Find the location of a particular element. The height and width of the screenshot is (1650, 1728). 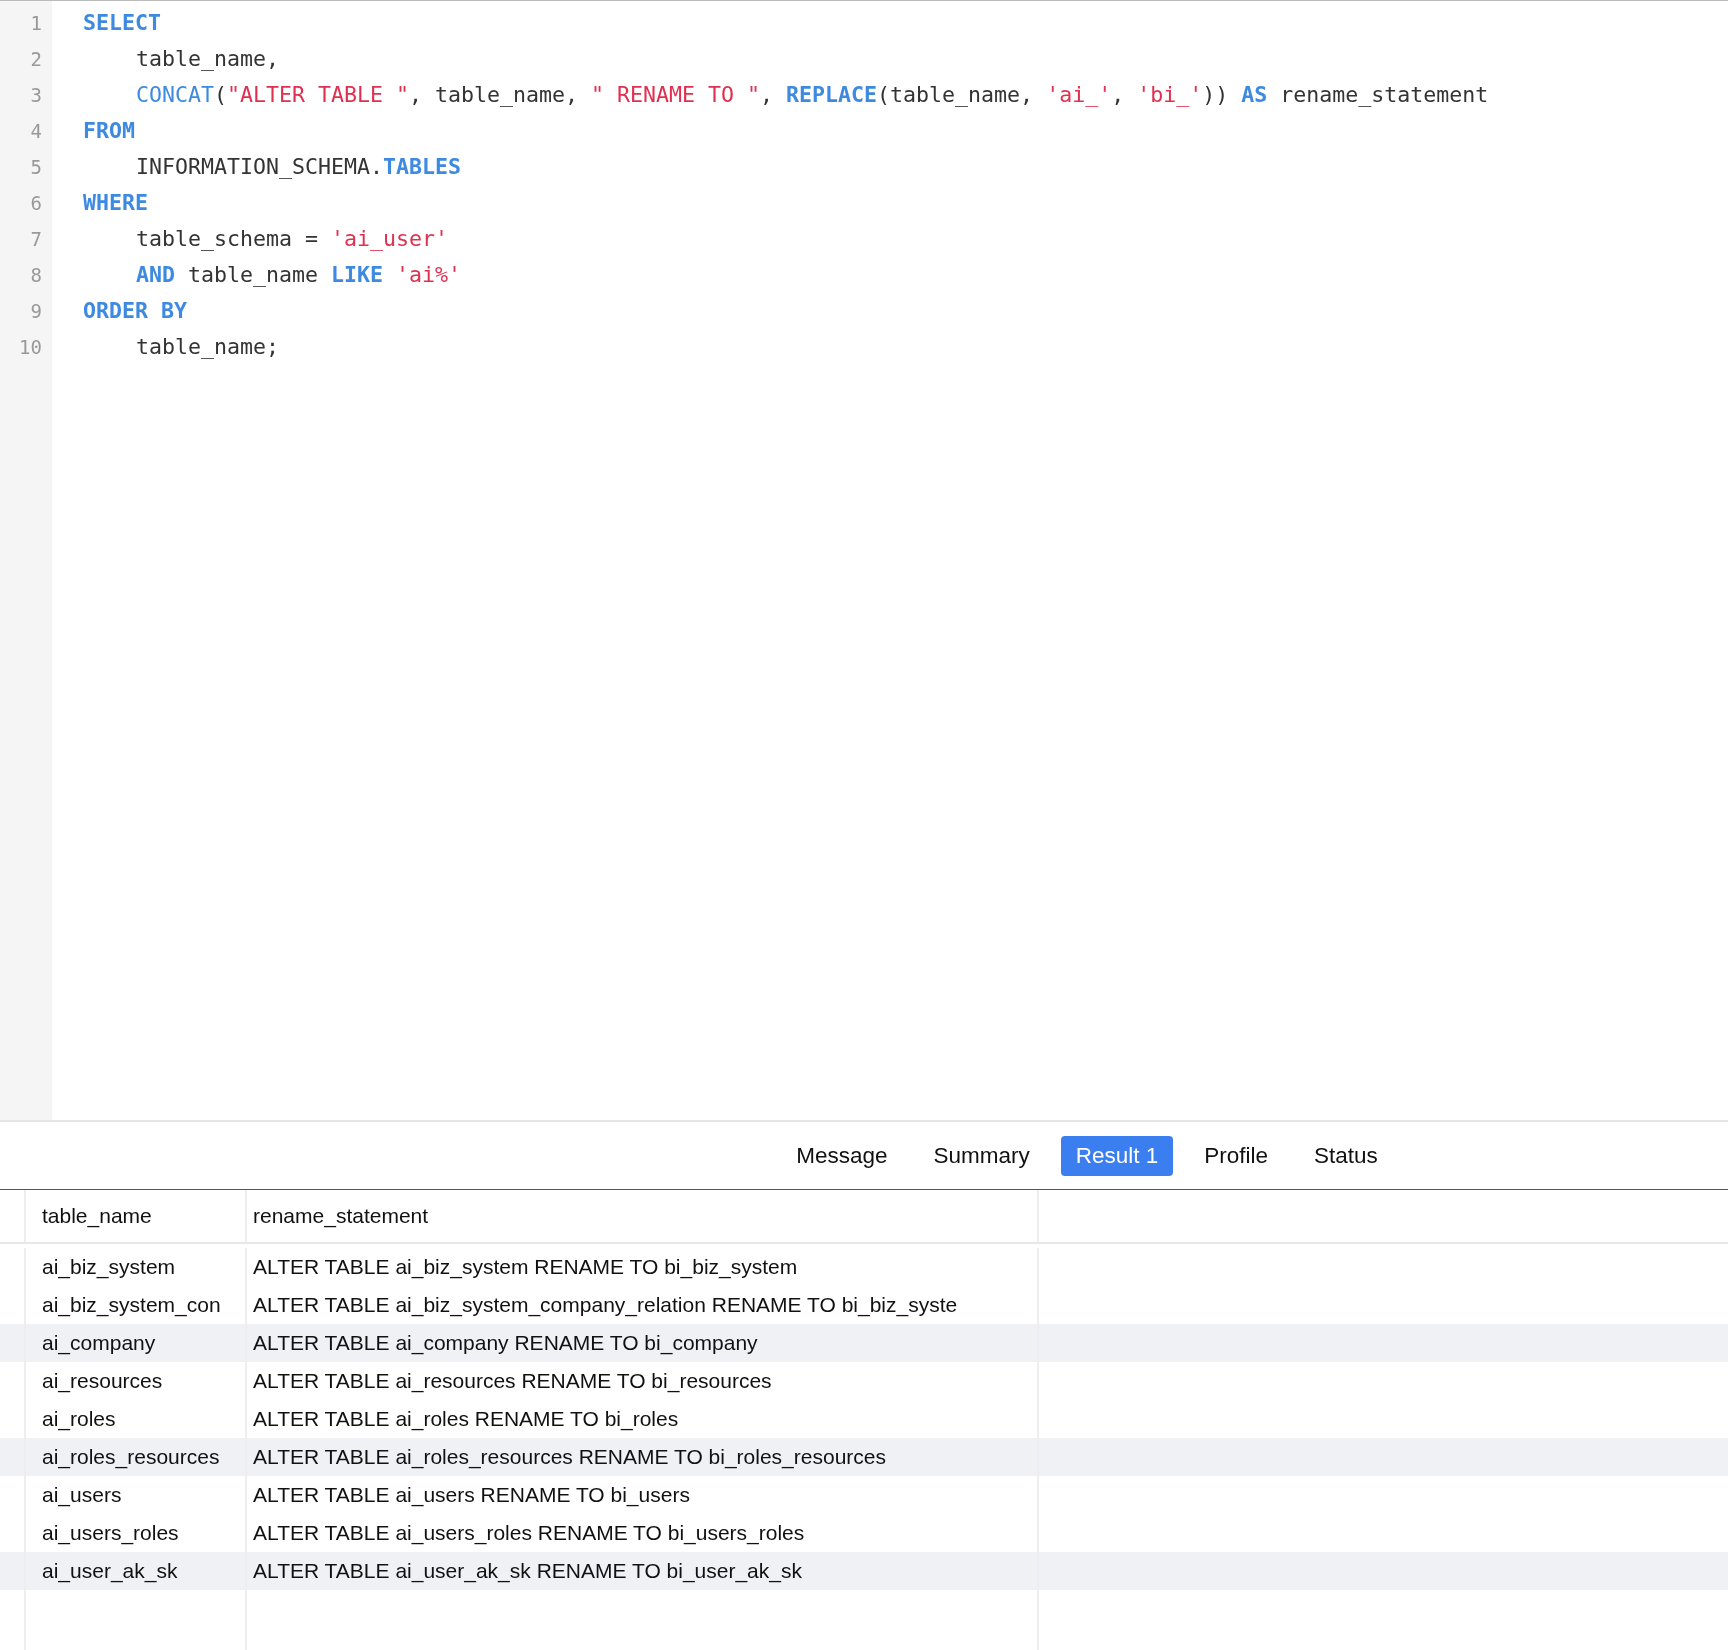

column-header: table_name is located at coordinates (136, 1216).